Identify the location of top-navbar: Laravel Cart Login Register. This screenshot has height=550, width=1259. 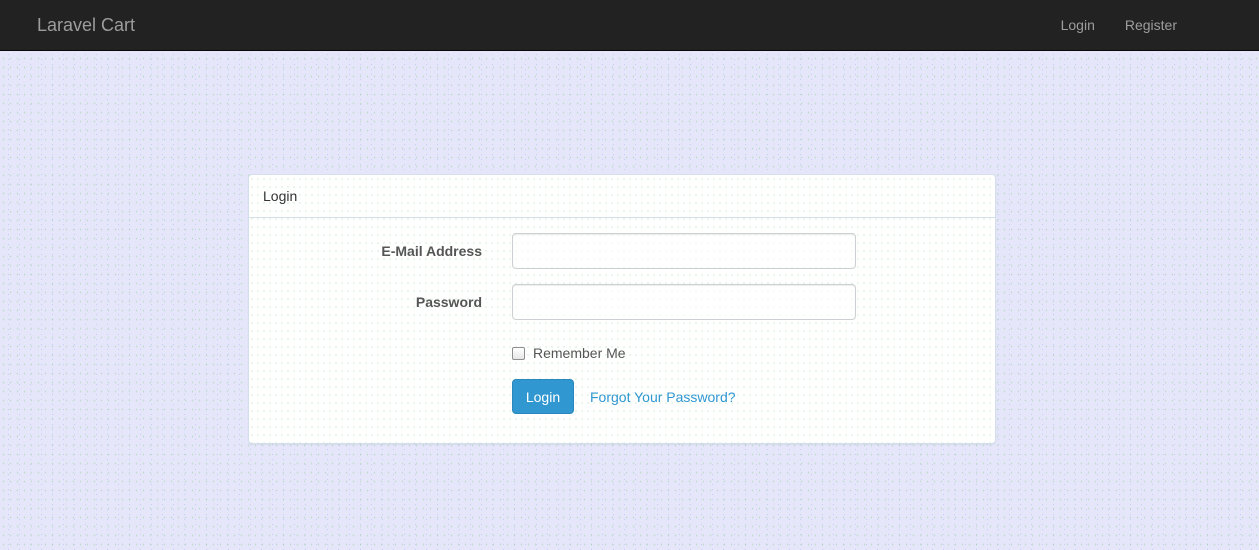
(629, 25).